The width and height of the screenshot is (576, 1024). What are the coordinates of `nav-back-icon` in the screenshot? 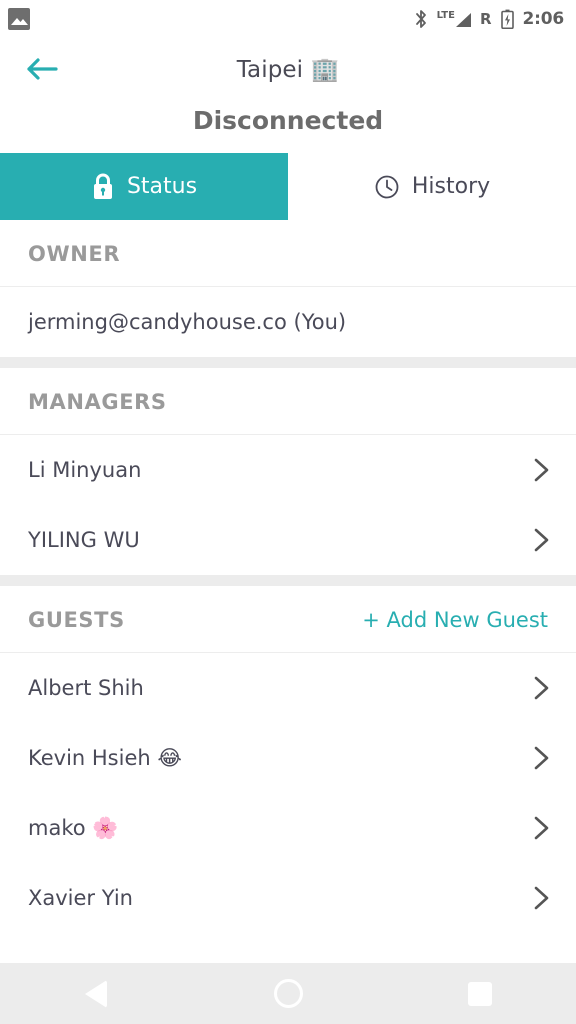 It's located at (96, 993).